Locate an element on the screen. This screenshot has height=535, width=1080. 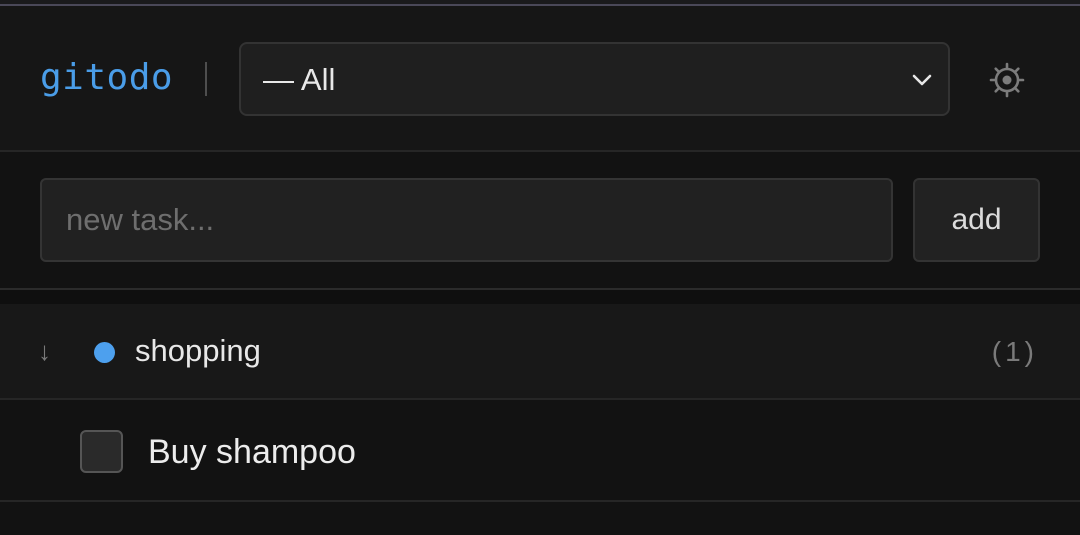
group-filter-select: — All is located at coordinates (594, 79).